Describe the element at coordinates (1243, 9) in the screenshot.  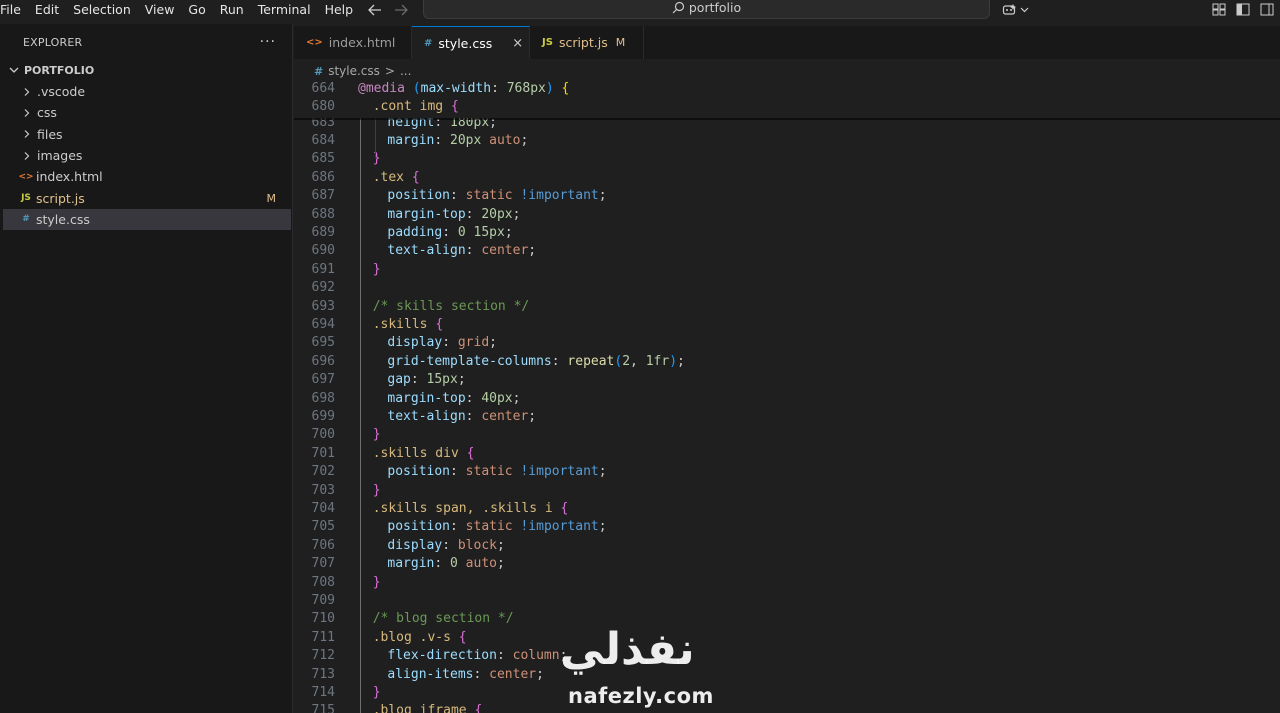
I see `toggle-primary-sidebar-icon` at that location.